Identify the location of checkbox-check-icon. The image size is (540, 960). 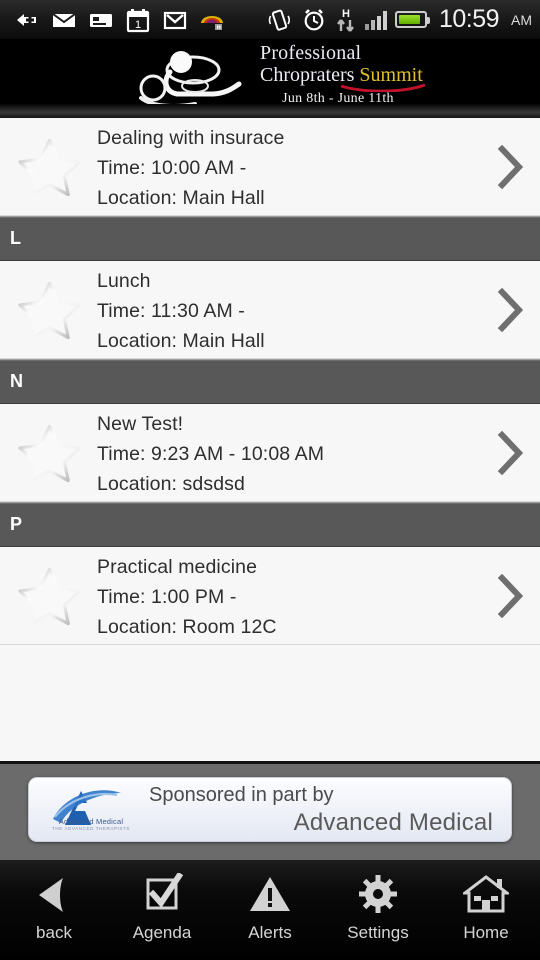
(162, 895).